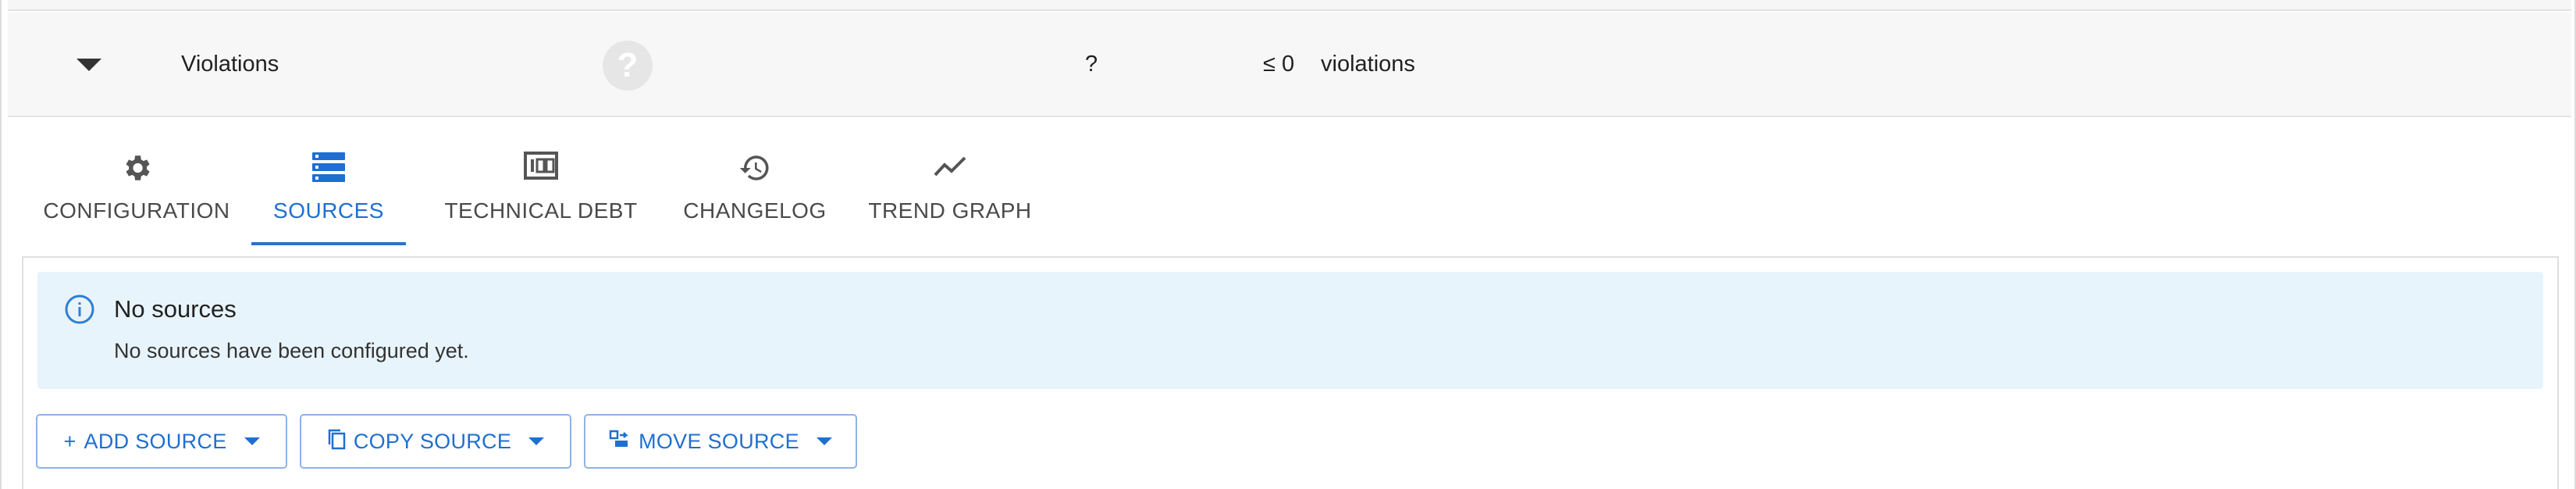 This screenshot has height=489, width=2576. What do you see at coordinates (69, 441) in the screenshot?
I see `plus-icon: +` at bounding box center [69, 441].